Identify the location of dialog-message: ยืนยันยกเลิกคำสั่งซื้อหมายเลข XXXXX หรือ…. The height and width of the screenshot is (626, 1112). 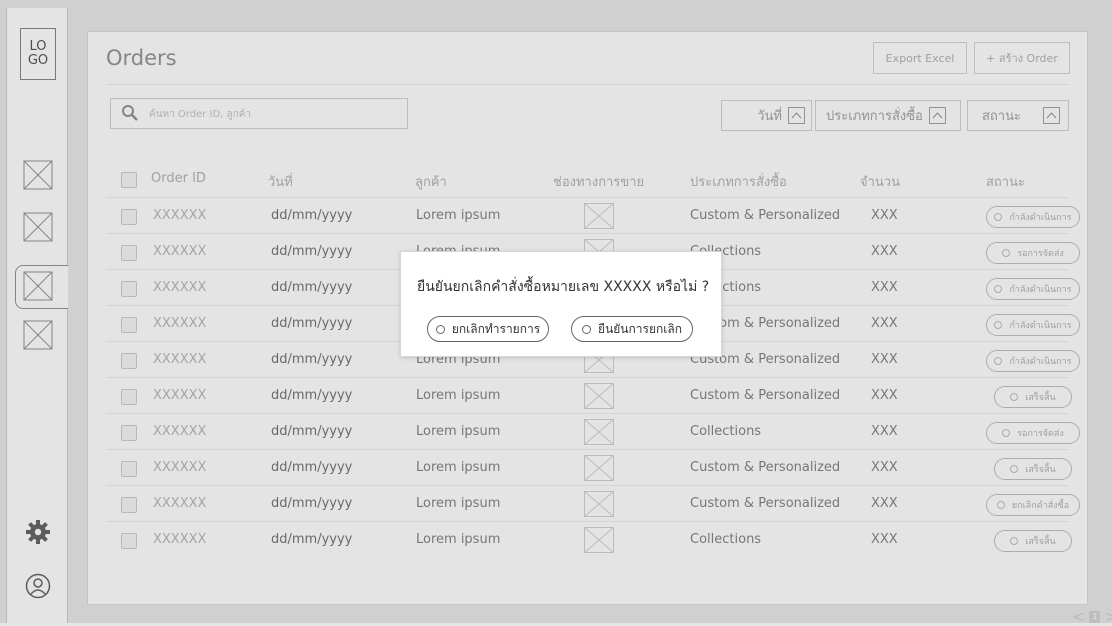
(563, 287).